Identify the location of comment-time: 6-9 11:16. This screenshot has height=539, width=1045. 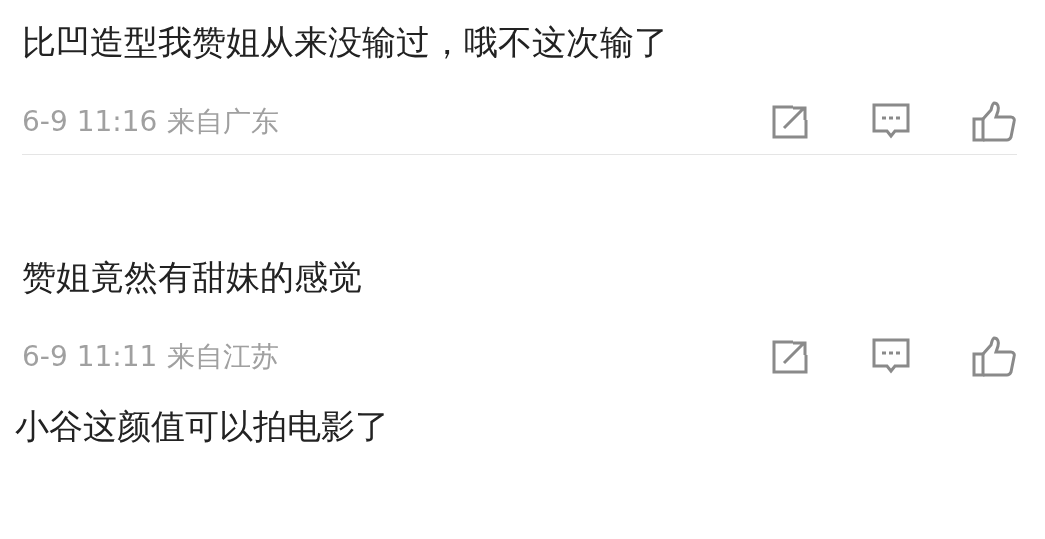
(90, 122).